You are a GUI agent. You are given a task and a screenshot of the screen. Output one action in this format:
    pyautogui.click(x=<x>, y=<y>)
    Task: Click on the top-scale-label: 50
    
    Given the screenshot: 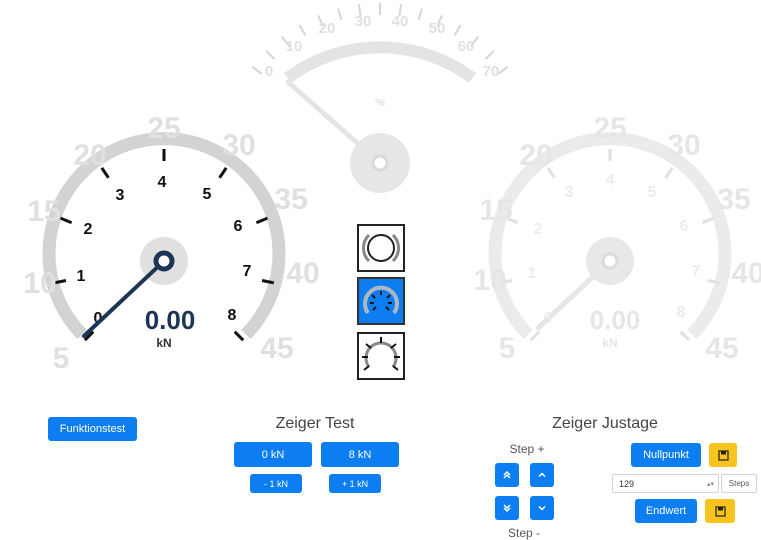 What is the action you would take?
    pyautogui.click(x=437, y=28)
    